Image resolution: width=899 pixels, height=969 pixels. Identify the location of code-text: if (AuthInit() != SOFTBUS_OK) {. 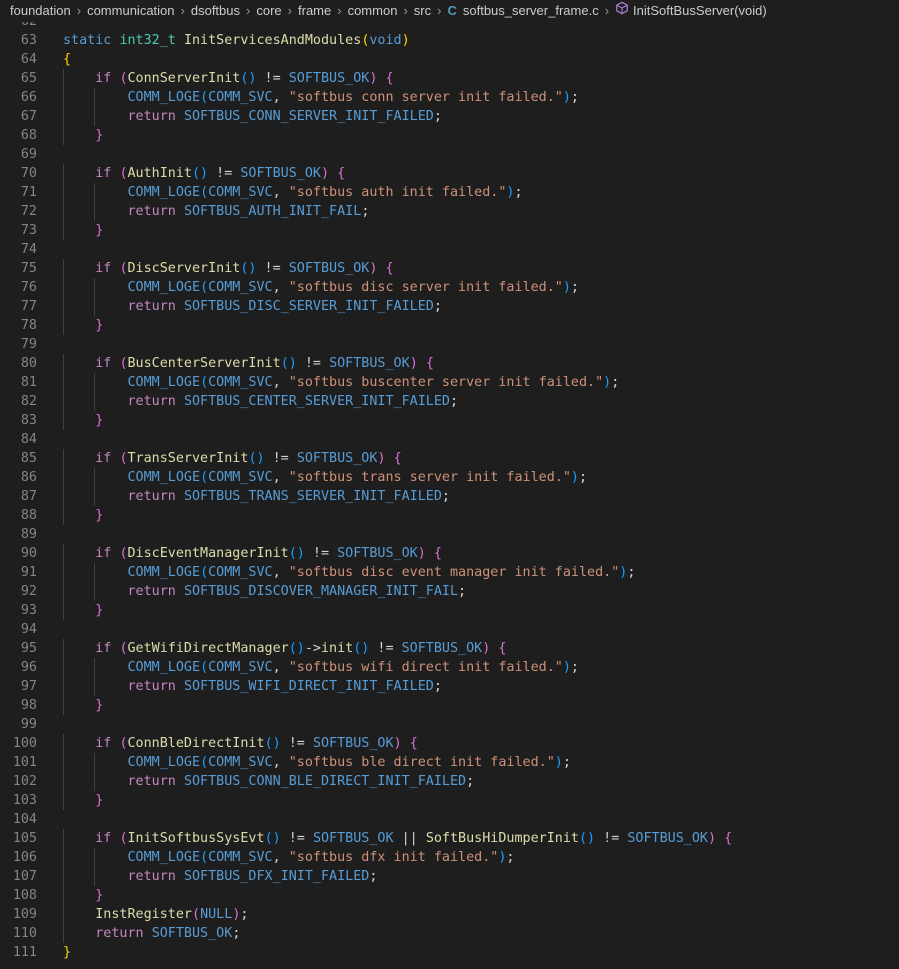
(204, 173).